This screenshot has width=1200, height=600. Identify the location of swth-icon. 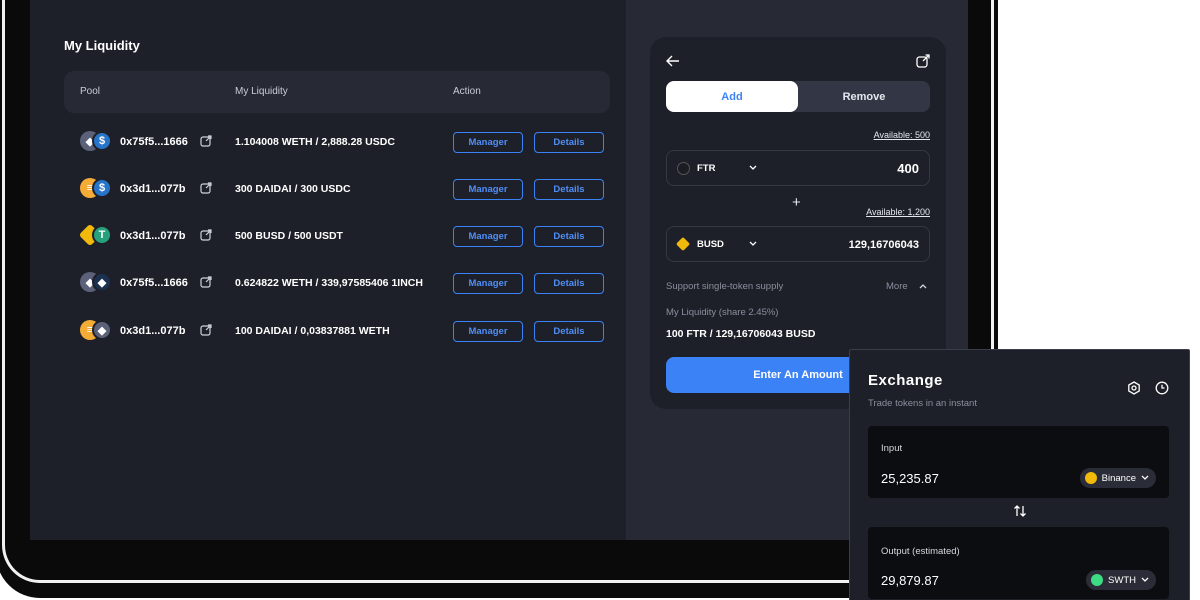
(1097, 580).